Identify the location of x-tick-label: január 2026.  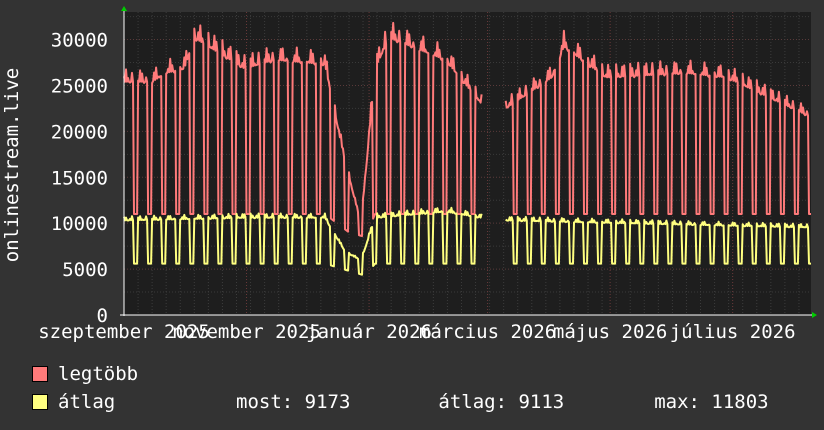
(369, 332).